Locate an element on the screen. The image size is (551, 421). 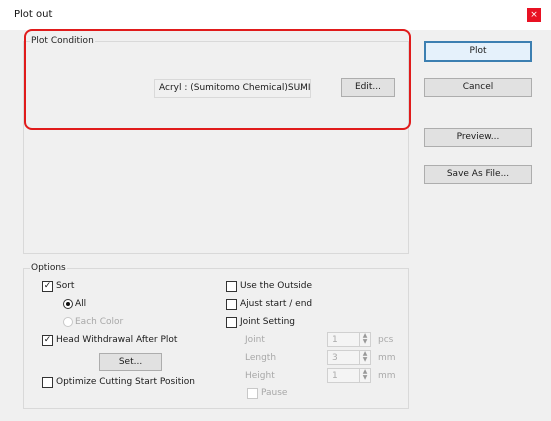
each-color-radio is located at coordinates (68, 322).